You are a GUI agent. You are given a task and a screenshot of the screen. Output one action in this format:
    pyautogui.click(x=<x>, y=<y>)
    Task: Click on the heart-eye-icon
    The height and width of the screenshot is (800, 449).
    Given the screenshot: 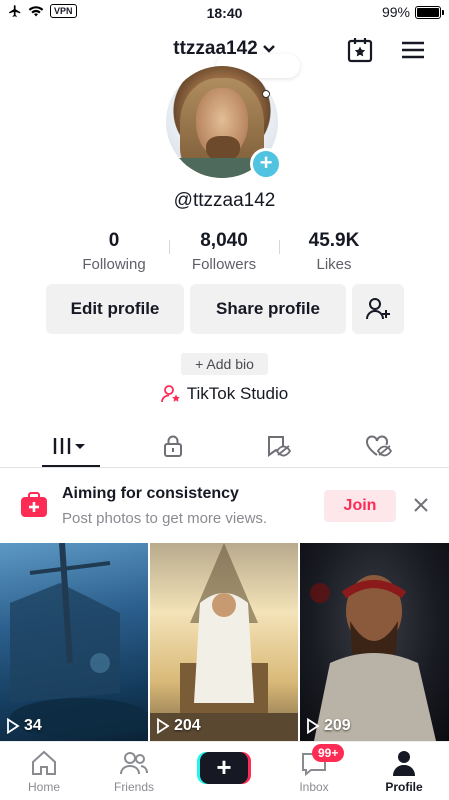 What is the action you would take?
    pyautogui.click(x=379, y=446)
    